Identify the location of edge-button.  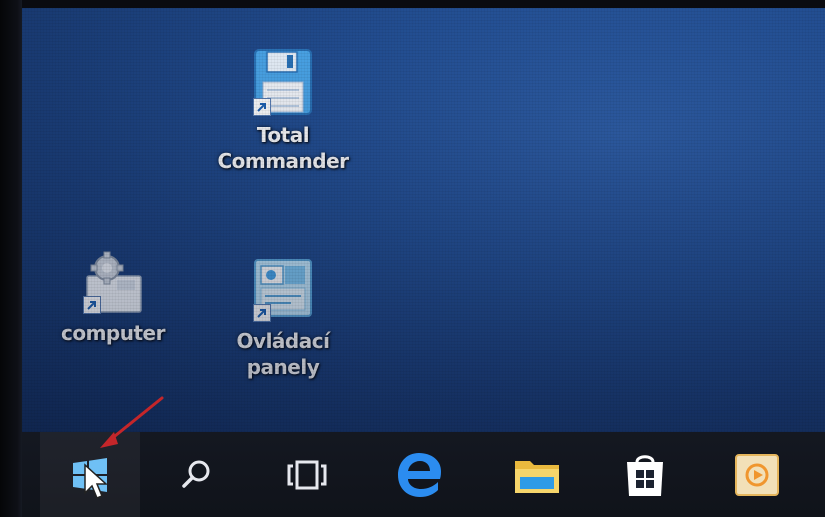
(419, 474).